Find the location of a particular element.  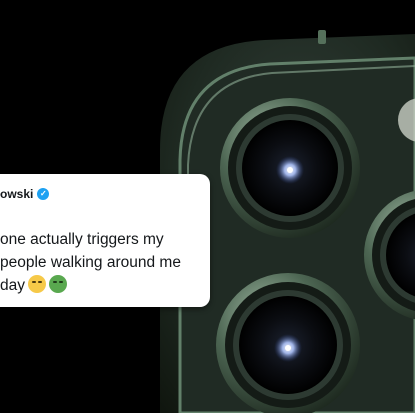

tweet-author: owski ✓ is located at coordinates (25, 194).